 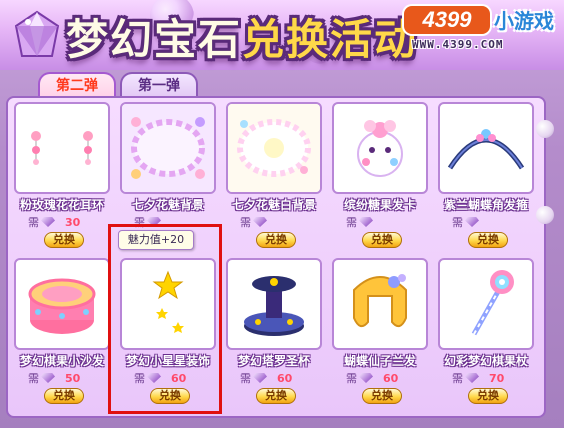 I want to click on item-name: 梦幻塔罗圣杯, so click(x=273, y=361).